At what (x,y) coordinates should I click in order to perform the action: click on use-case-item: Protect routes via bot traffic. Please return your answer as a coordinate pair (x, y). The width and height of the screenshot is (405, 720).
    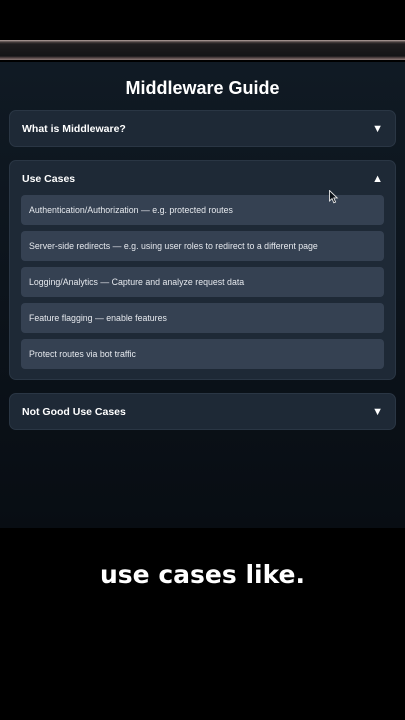
    Looking at the image, I should click on (202, 354).